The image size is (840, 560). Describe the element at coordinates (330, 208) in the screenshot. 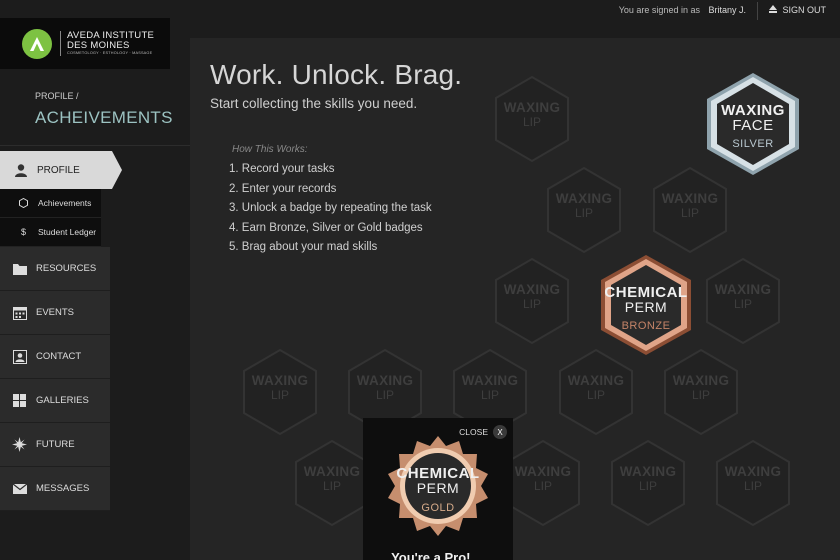

I see `step-item: 3. Unlock a badge by repeating the task` at that location.